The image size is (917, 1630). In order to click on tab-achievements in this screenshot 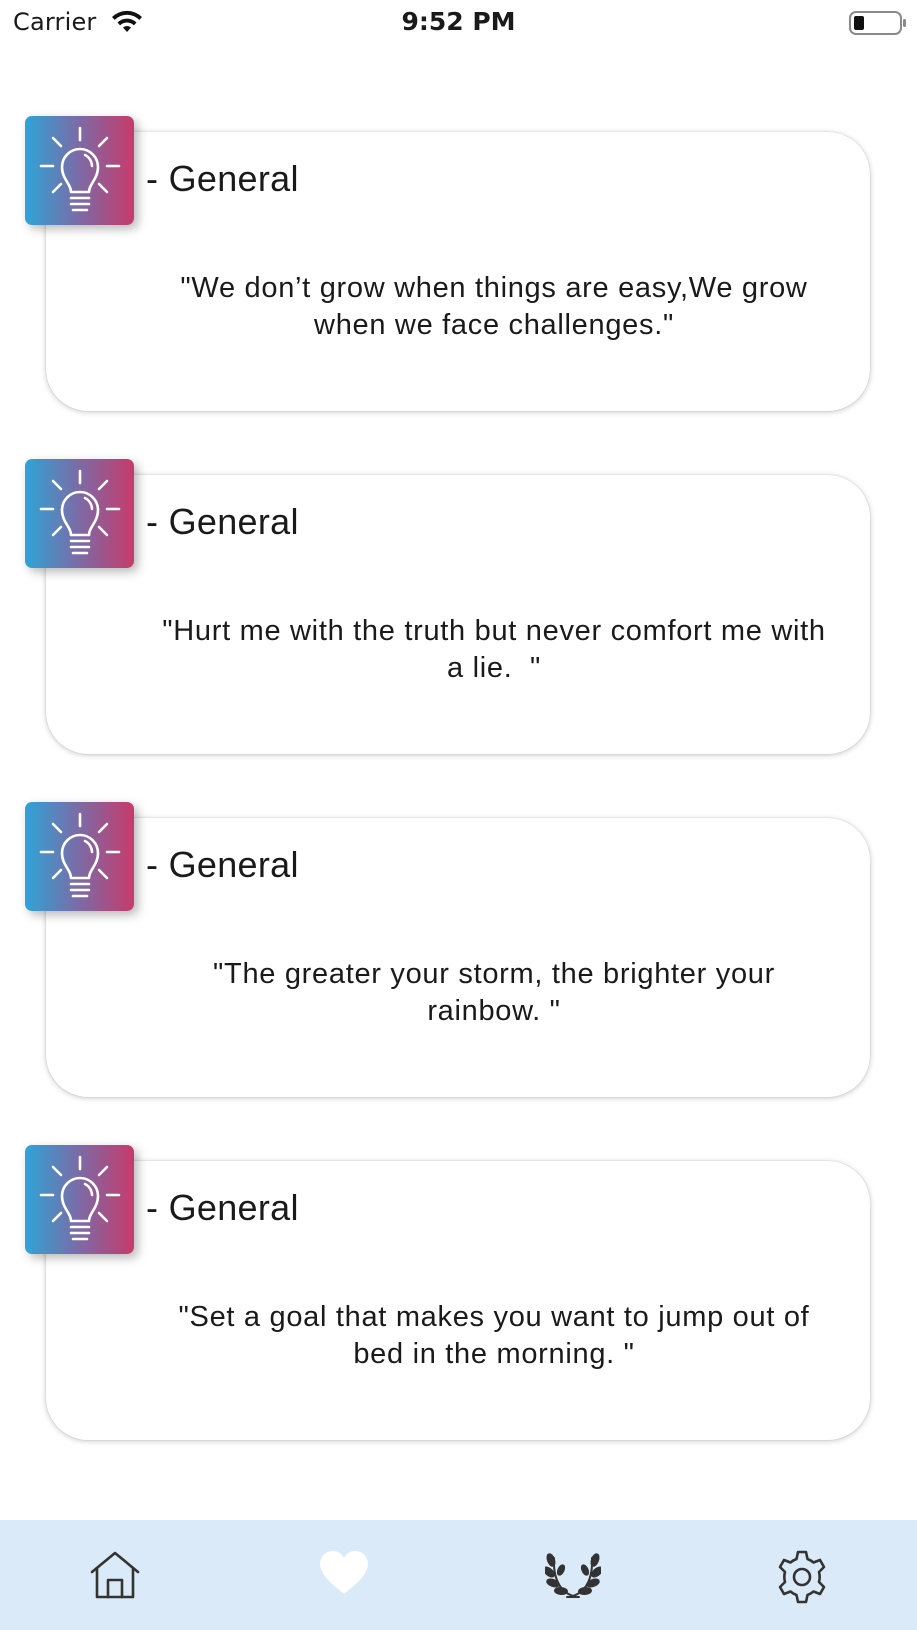, I will do `click(572, 1575)`.